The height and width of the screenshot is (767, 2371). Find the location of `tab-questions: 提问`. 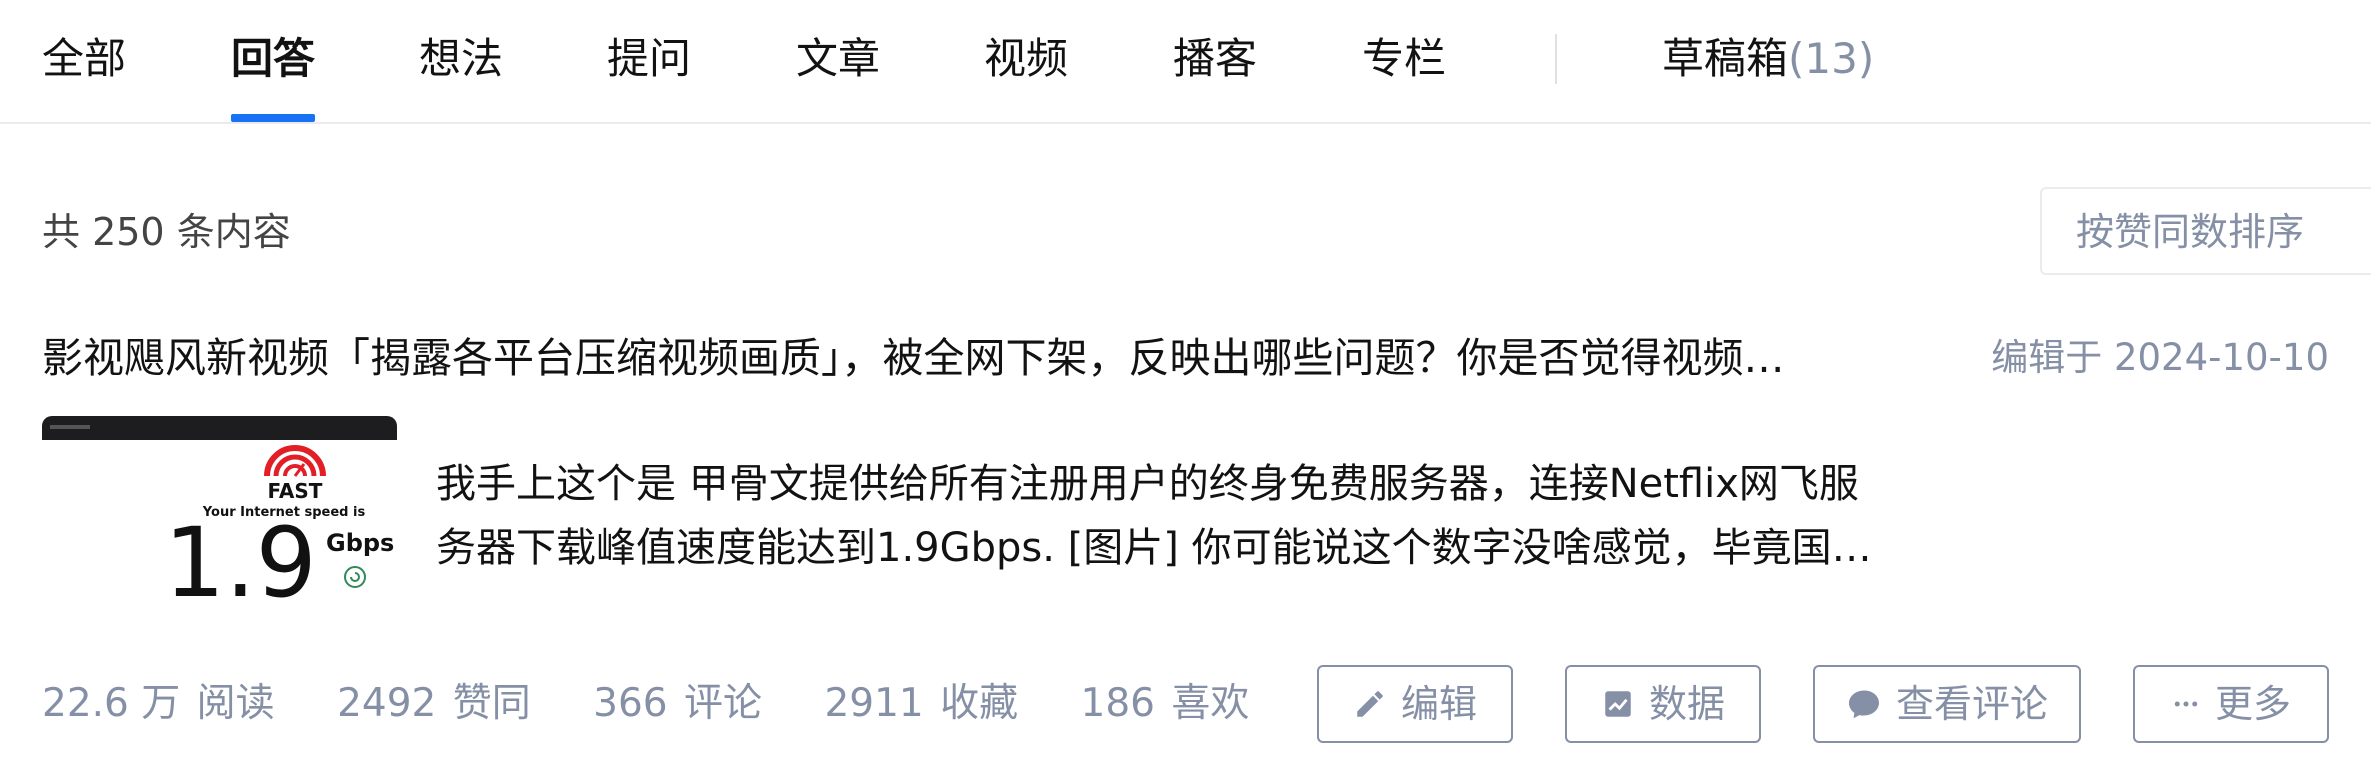

tab-questions: 提问 is located at coordinates (649, 59).